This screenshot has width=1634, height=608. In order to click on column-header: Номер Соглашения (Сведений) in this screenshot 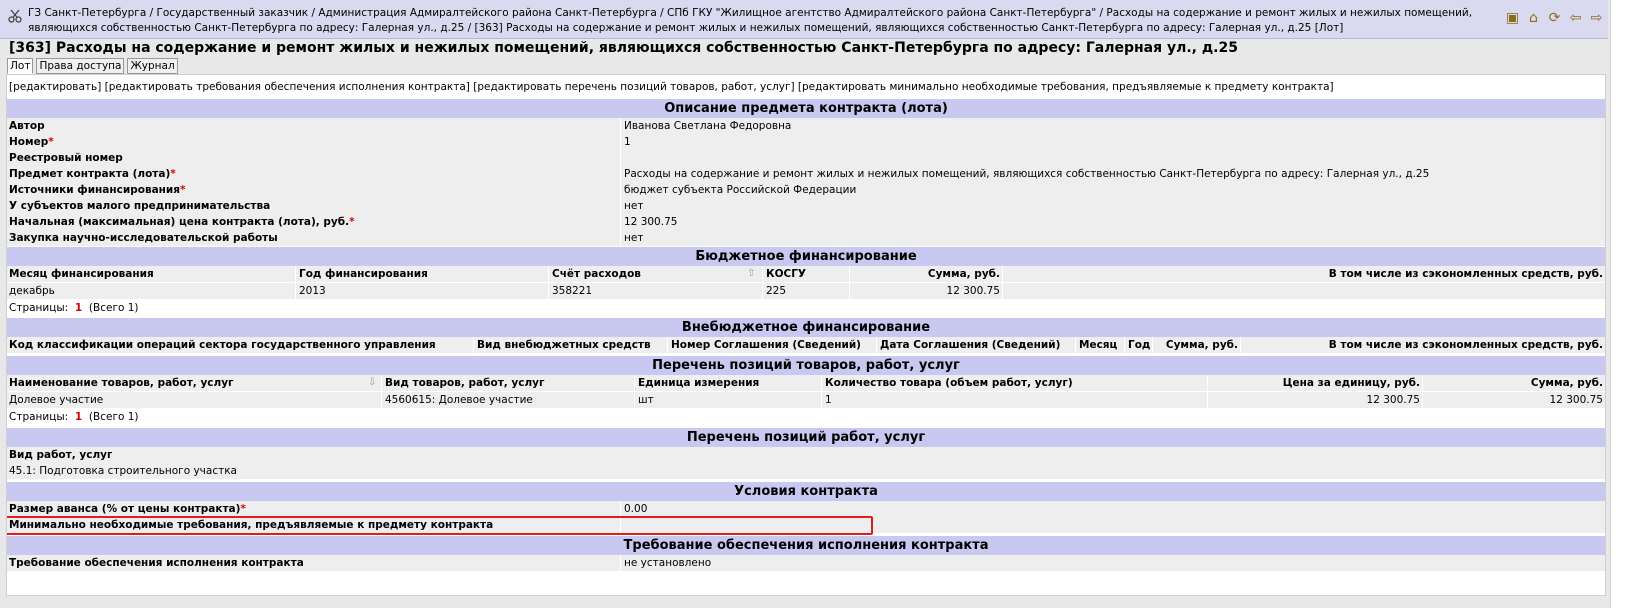, I will do `click(764, 345)`.